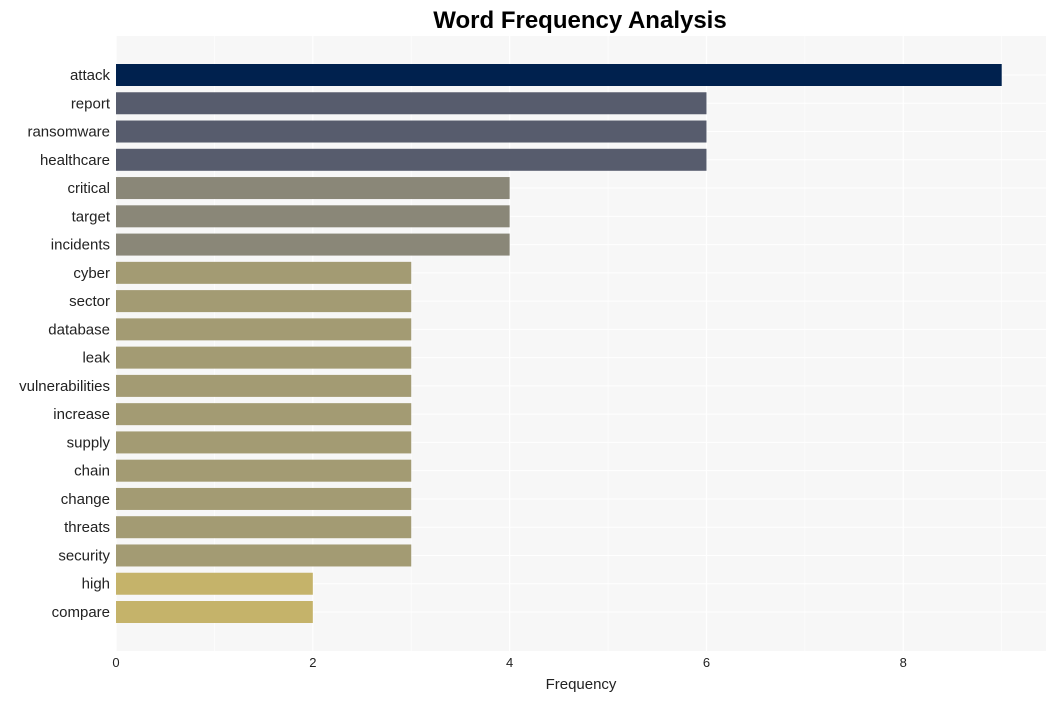 The width and height of the screenshot is (1055, 701). I want to click on x-axis-label: Frequency, so click(581, 684).